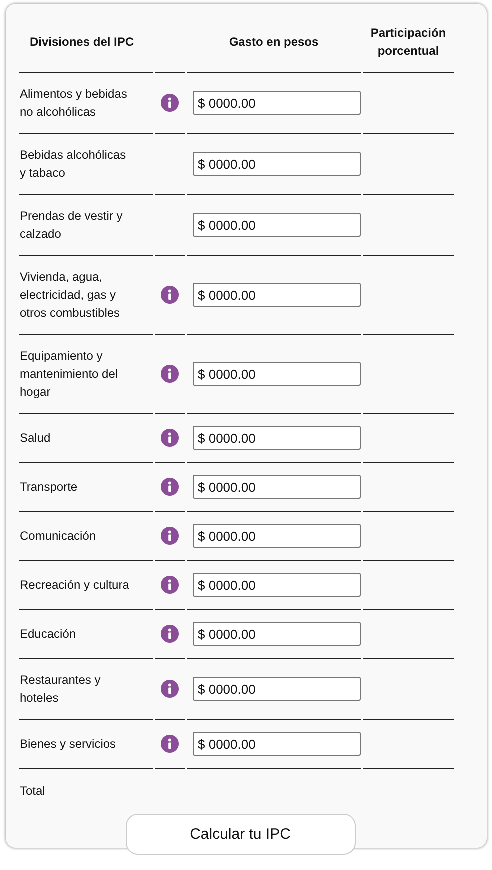  I want to click on row-label: Educación, so click(49, 634).